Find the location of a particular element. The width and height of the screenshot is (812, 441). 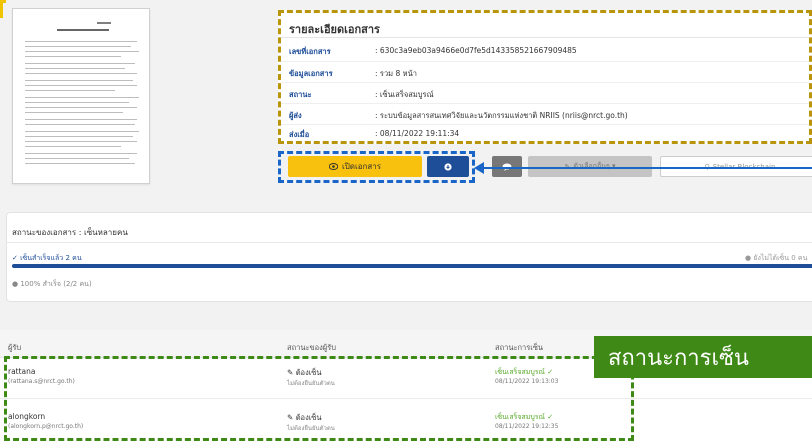

document-thumbnail is located at coordinates (81, 96).